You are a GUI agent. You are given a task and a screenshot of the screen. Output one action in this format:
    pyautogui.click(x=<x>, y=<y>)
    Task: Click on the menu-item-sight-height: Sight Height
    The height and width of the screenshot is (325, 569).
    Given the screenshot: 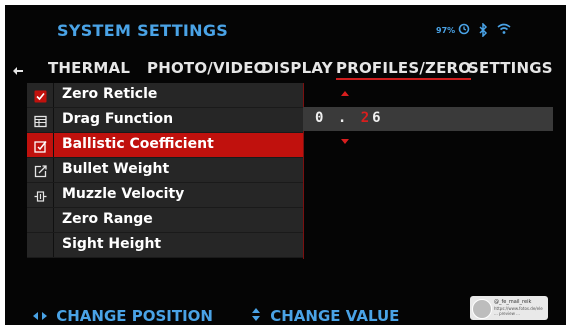 What is the action you would take?
    pyautogui.click(x=165, y=245)
    